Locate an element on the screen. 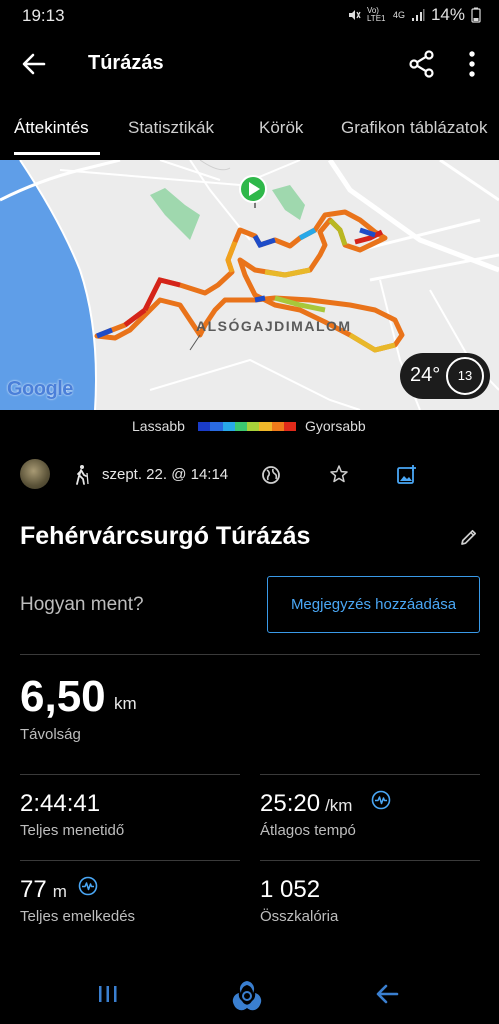 The width and height of the screenshot is (499, 1024). weather-temperature: 24° is located at coordinates (425, 375).